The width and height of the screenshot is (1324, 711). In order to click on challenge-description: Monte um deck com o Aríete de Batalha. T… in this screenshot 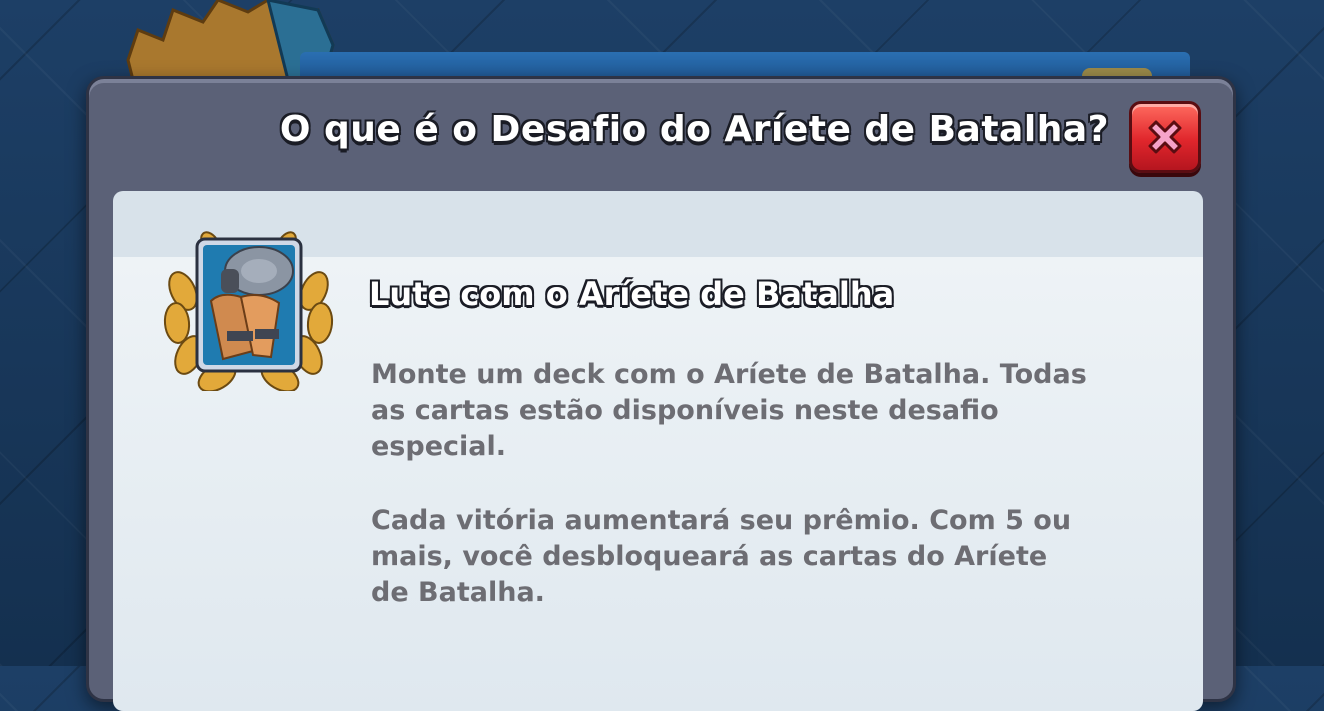, I will do `click(729, 410)`.